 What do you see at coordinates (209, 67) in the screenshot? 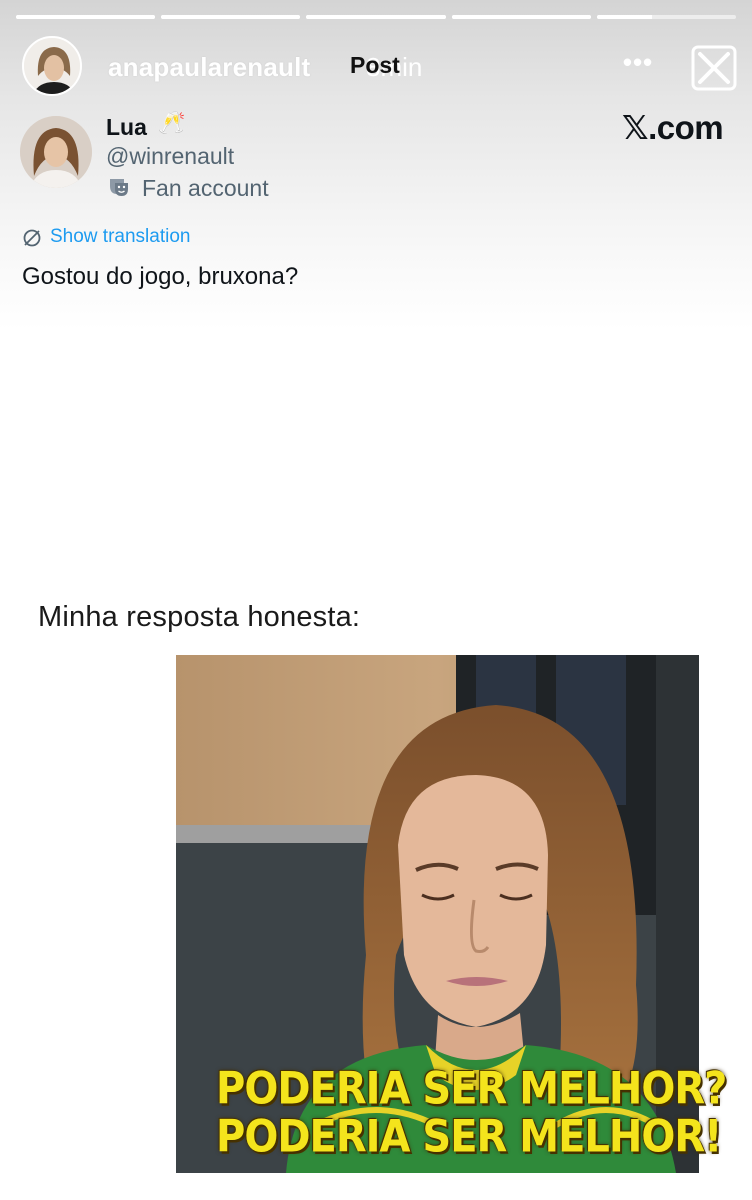
I see `story-username: anapaularenault` at bounding box center [209, 67].